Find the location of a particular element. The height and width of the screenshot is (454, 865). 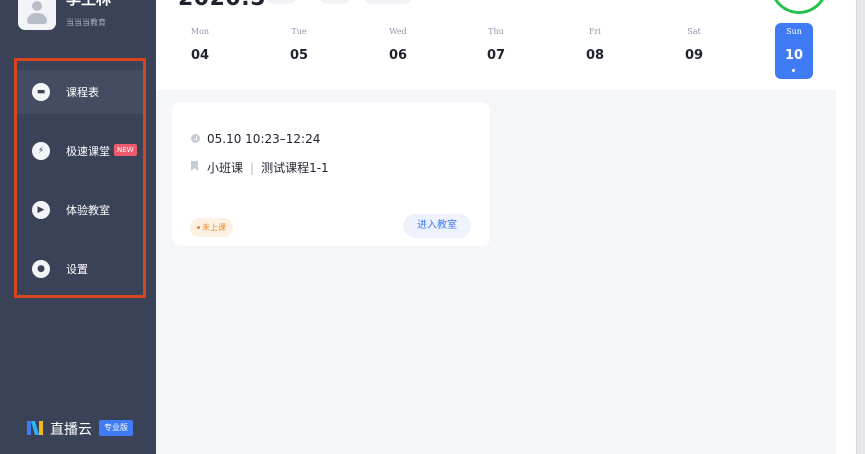

day-name: Fri is located at coordinates (595, 31).